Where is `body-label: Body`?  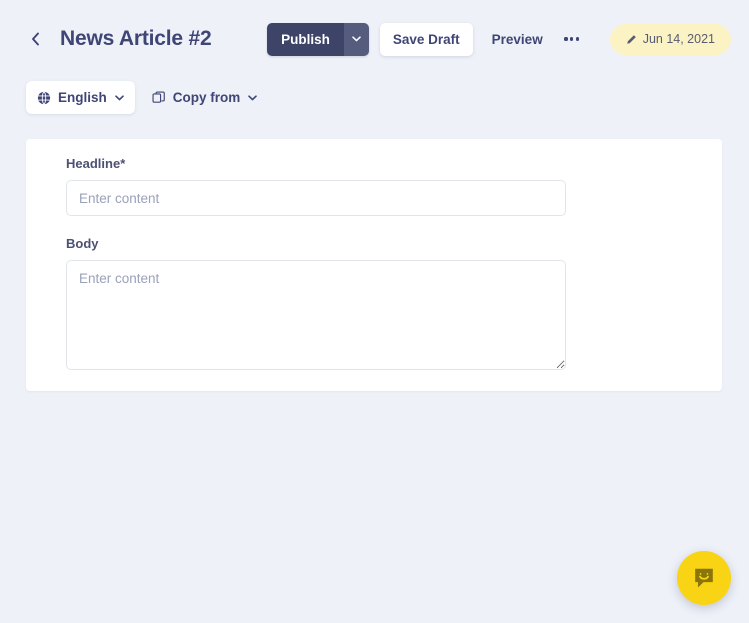 body-label: Body is located at coordinates (374, 243).